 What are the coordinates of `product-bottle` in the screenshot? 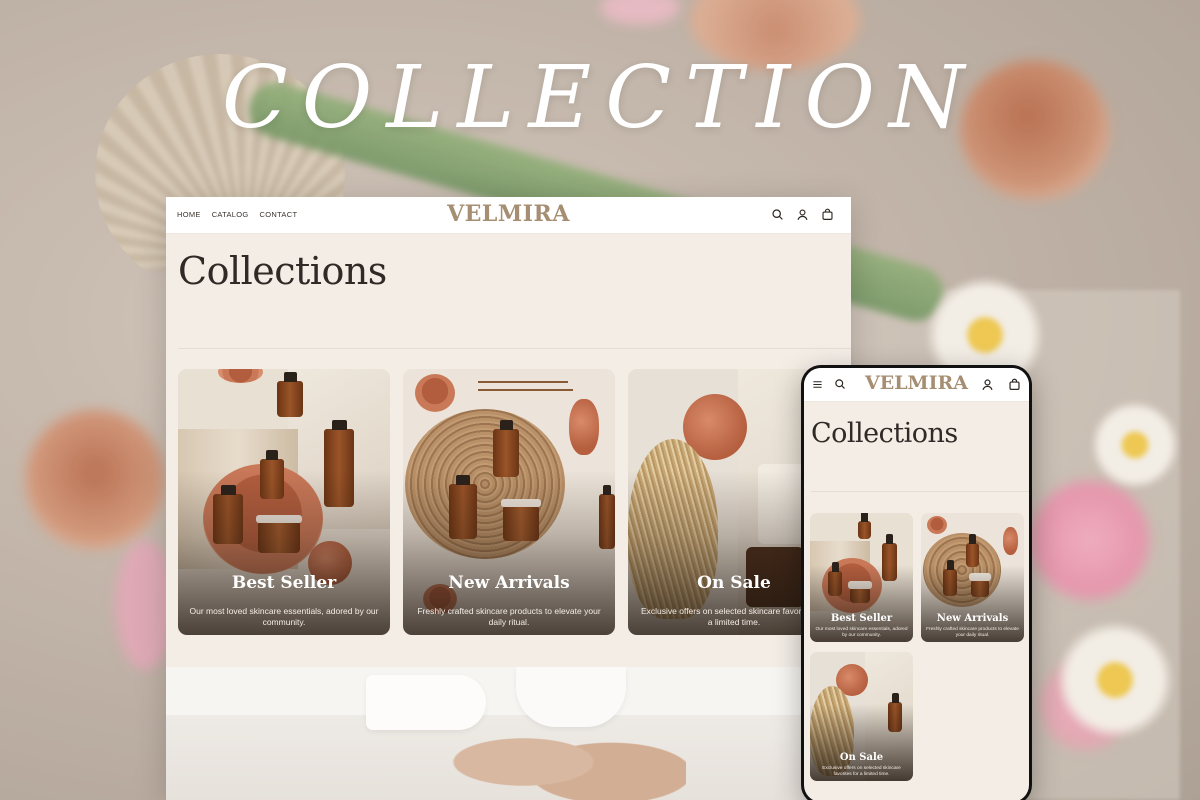 It's located at (290, 394).